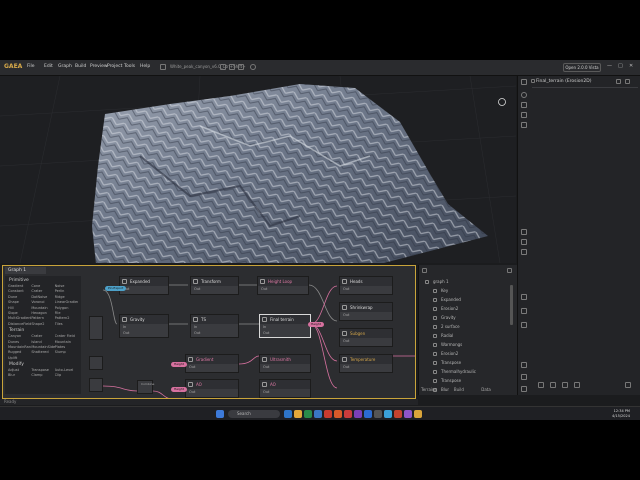  What do you see at coordinates (285, 326) in the screenshot?
I see `node-final-terrain: Final terrain In Out` at bounding box center [285, 326].